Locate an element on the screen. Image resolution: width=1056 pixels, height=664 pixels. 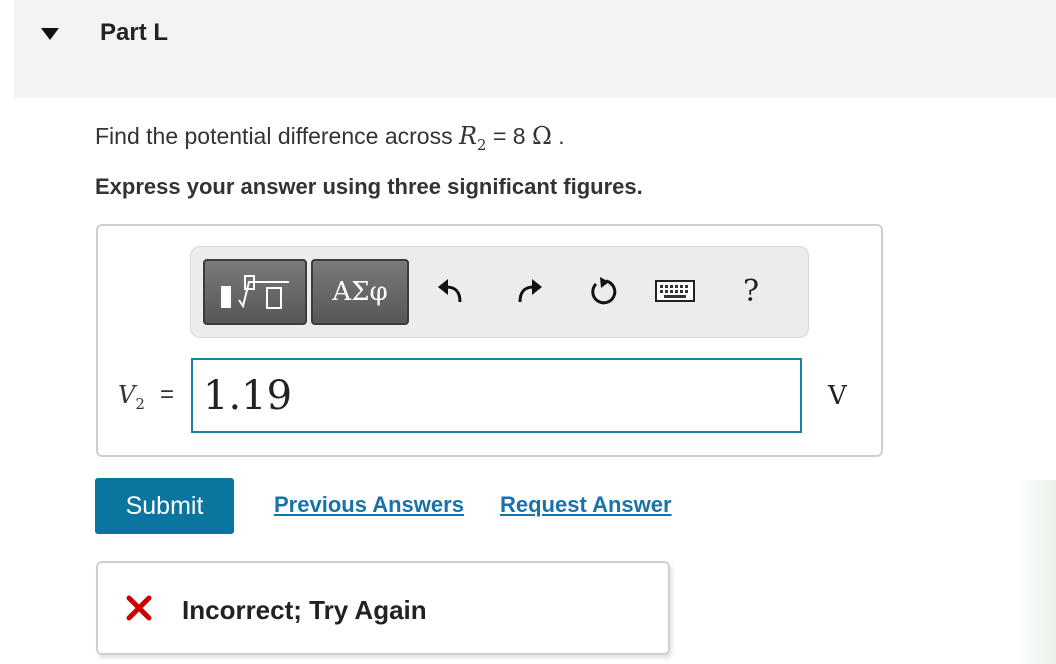
answer-input: 1.19 is located at coordinates (496, 395).